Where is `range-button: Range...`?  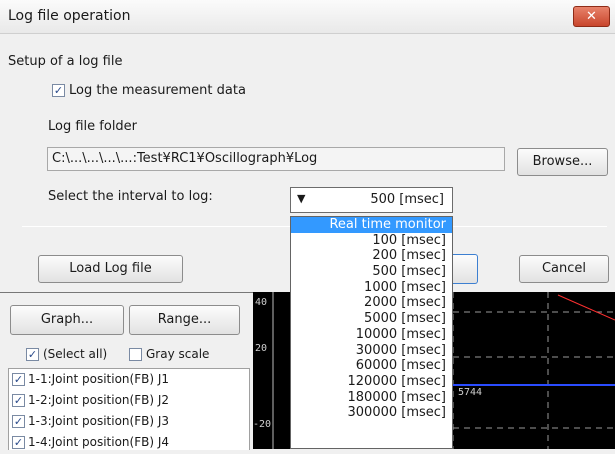 range-button: Range... is located at coordinates (184, 320).